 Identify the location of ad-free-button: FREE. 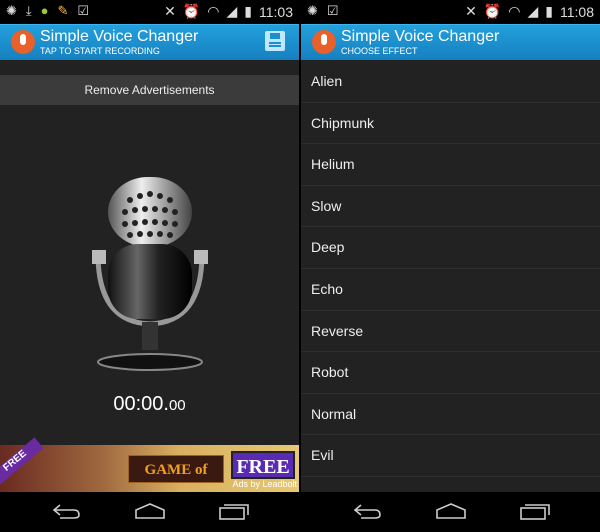
(263, 465).